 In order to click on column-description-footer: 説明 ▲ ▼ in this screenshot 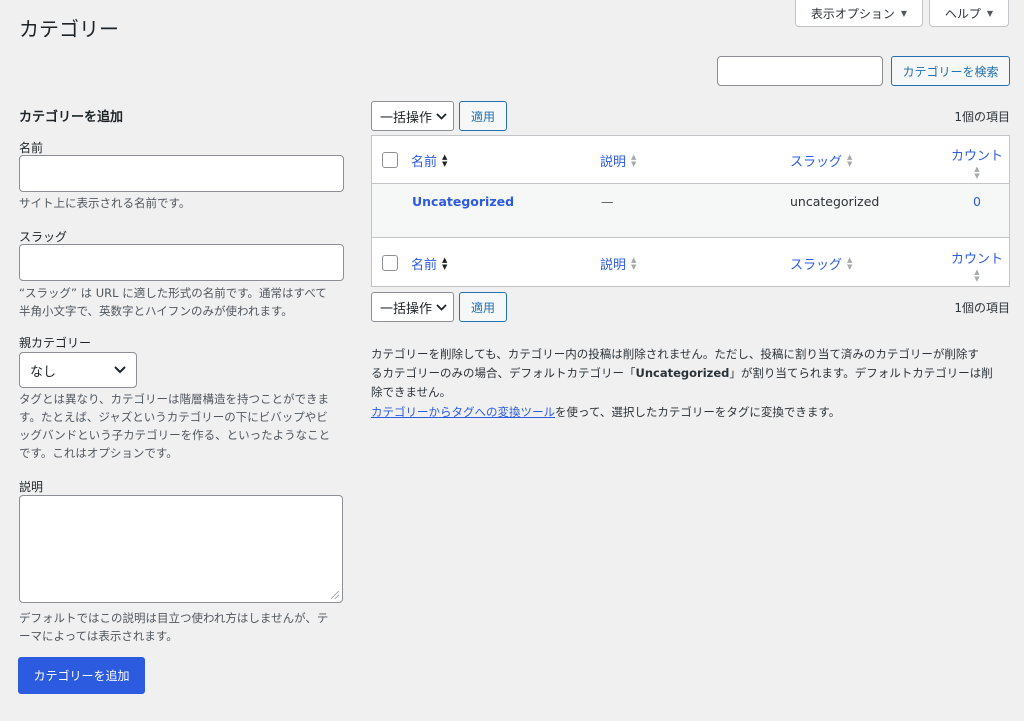, I will do `click(618, 263)`.